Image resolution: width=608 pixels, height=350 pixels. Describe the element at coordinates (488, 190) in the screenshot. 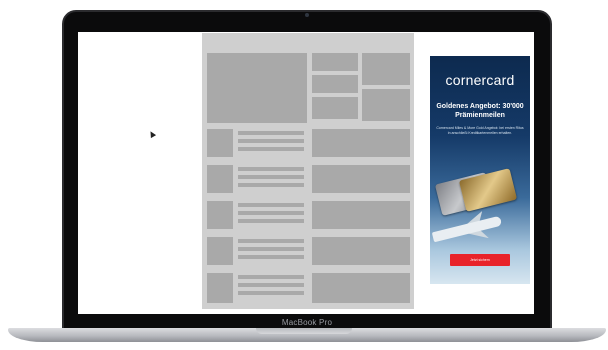

I see `credit-card-gold-icon` at that location.